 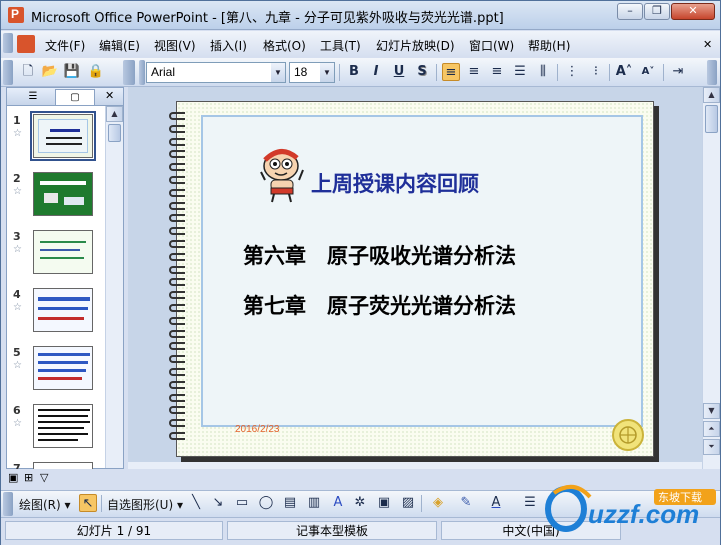 I want to click on editor-scrollbar: ▲ ▼ ⏶ ⏷, so click(x=711, y=278).